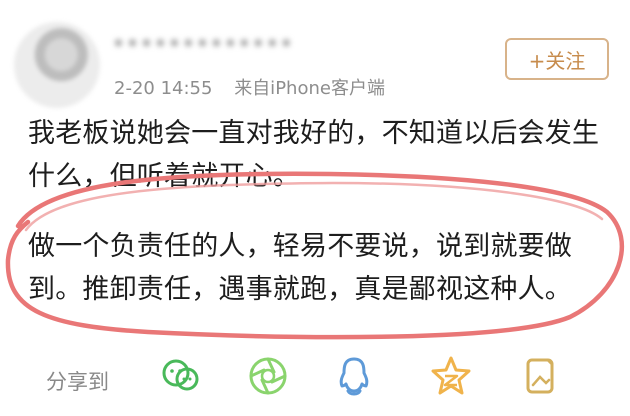 The height and width of the screenshot is (416, 630). I want to click on share-label: 分享到, so click(77, 382).